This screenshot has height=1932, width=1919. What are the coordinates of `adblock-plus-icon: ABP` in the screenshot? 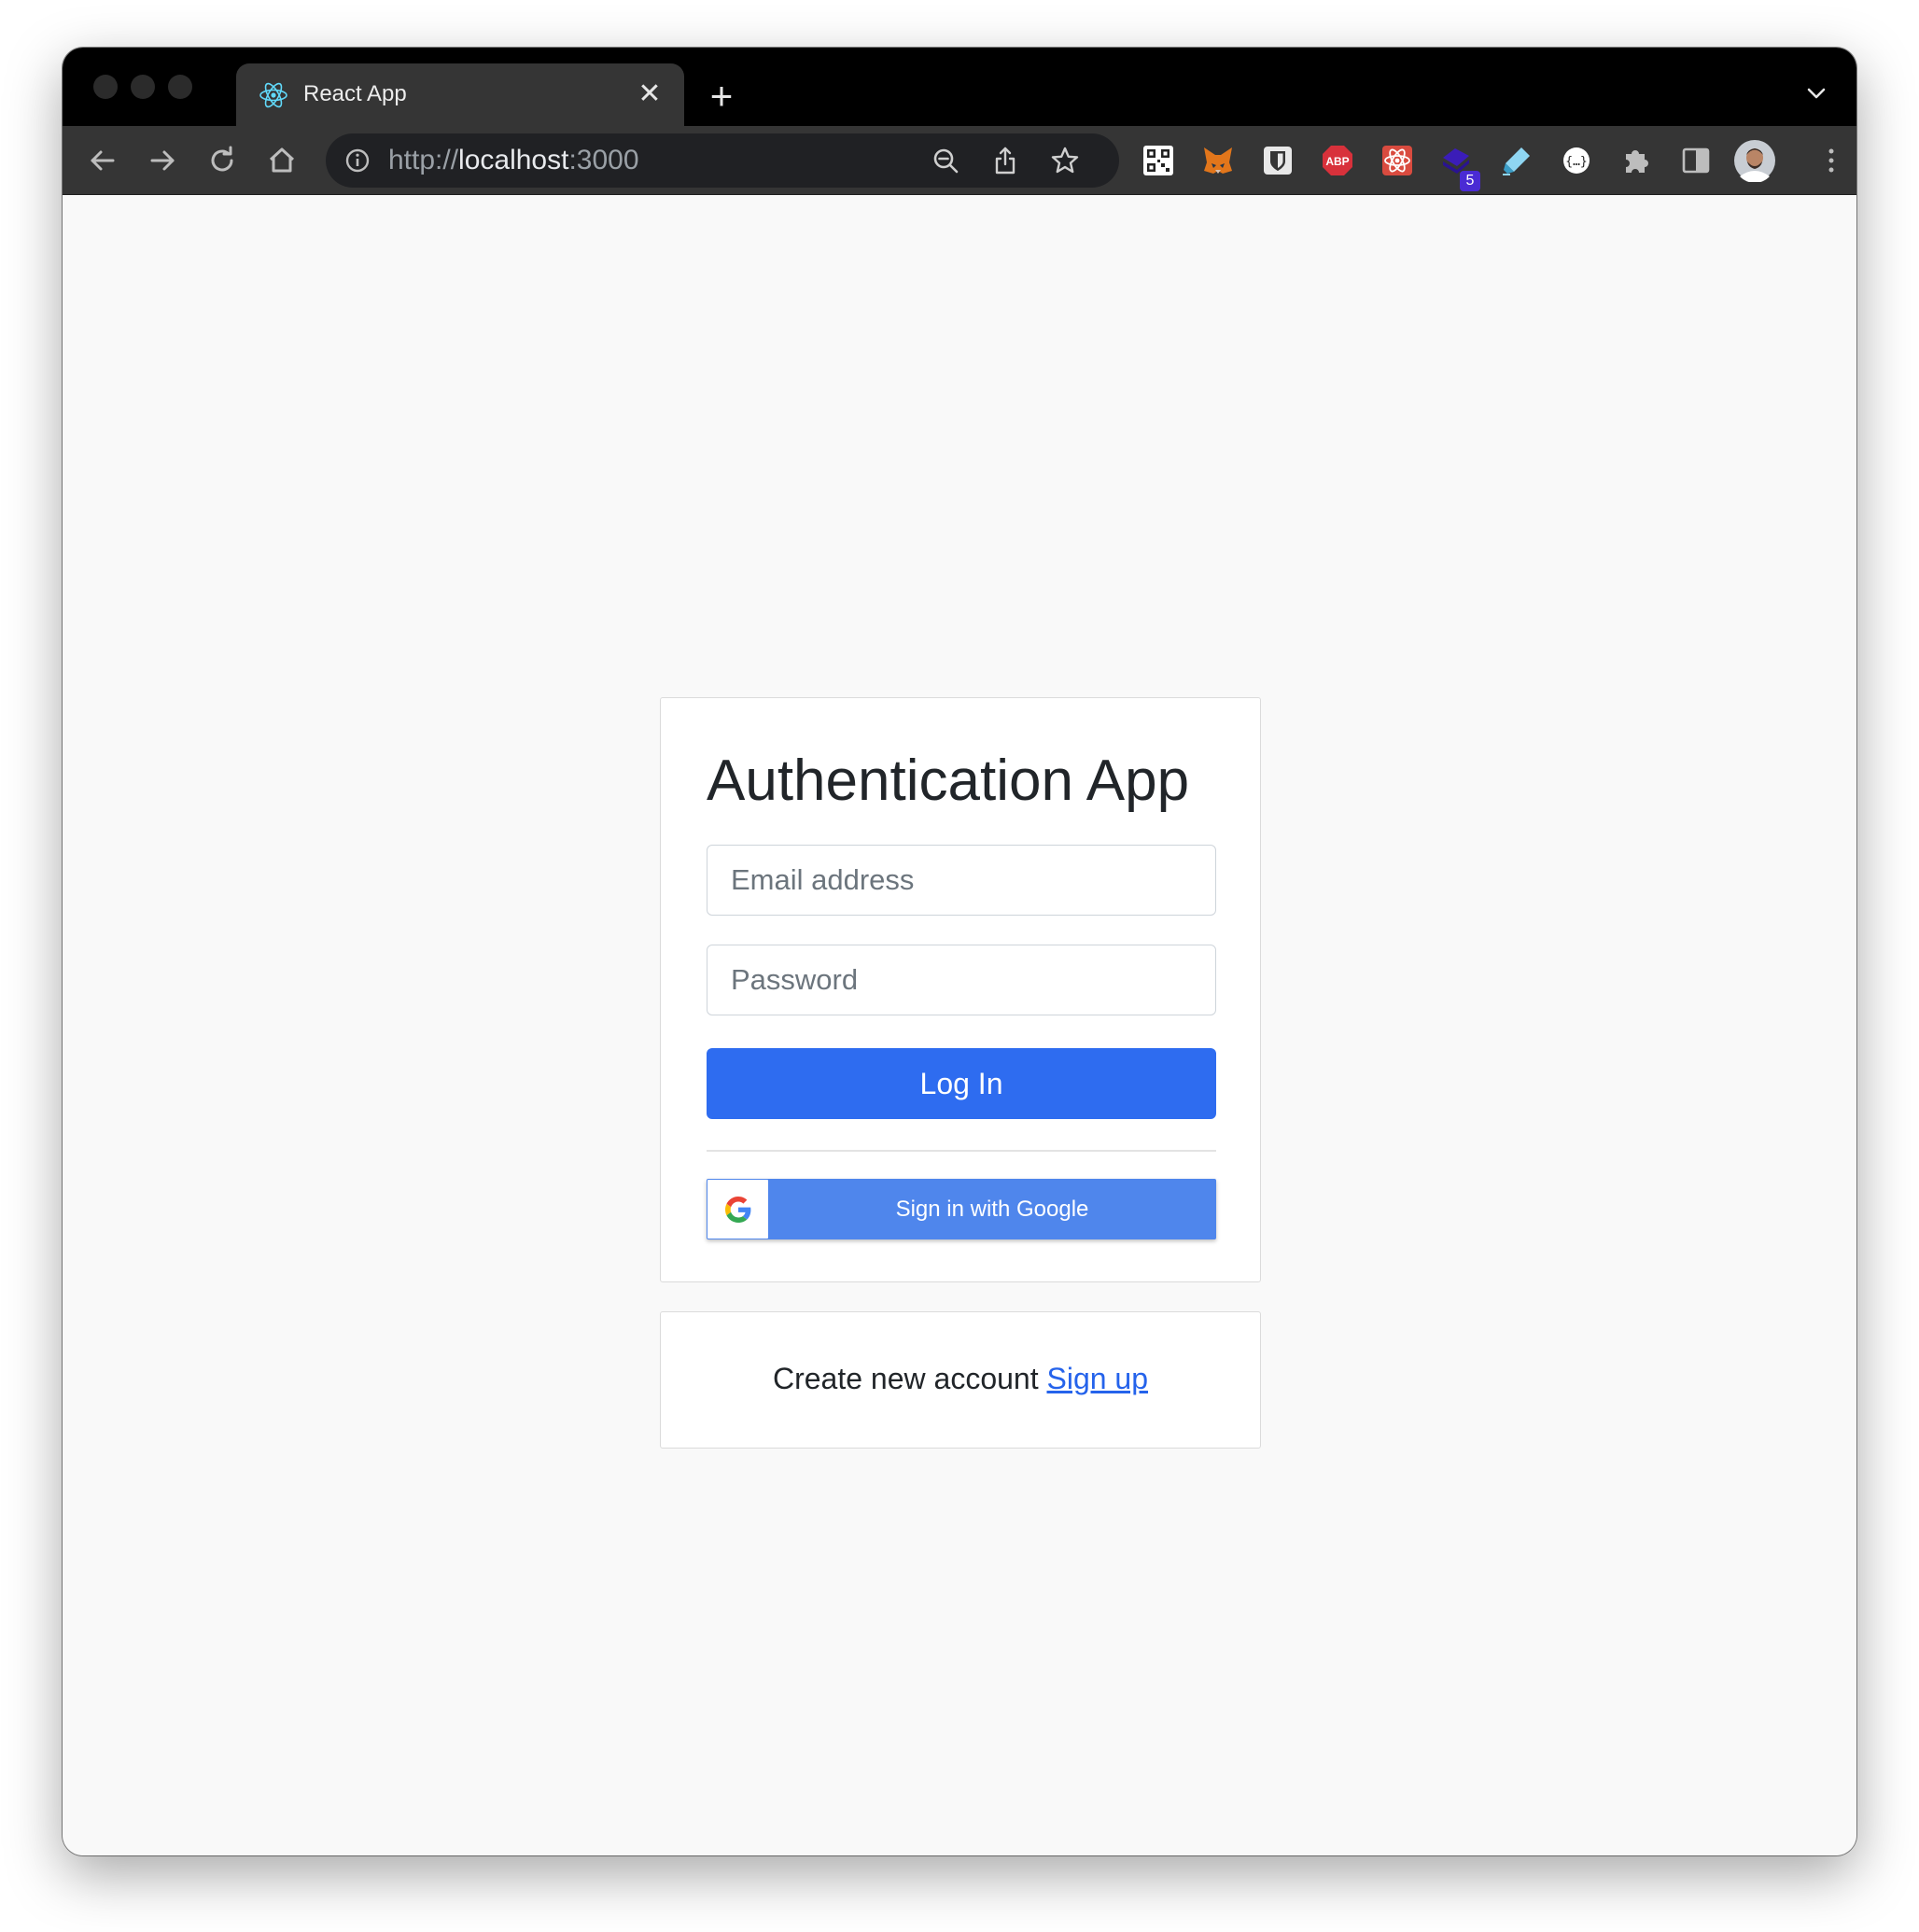 It's located at (1337, 160).